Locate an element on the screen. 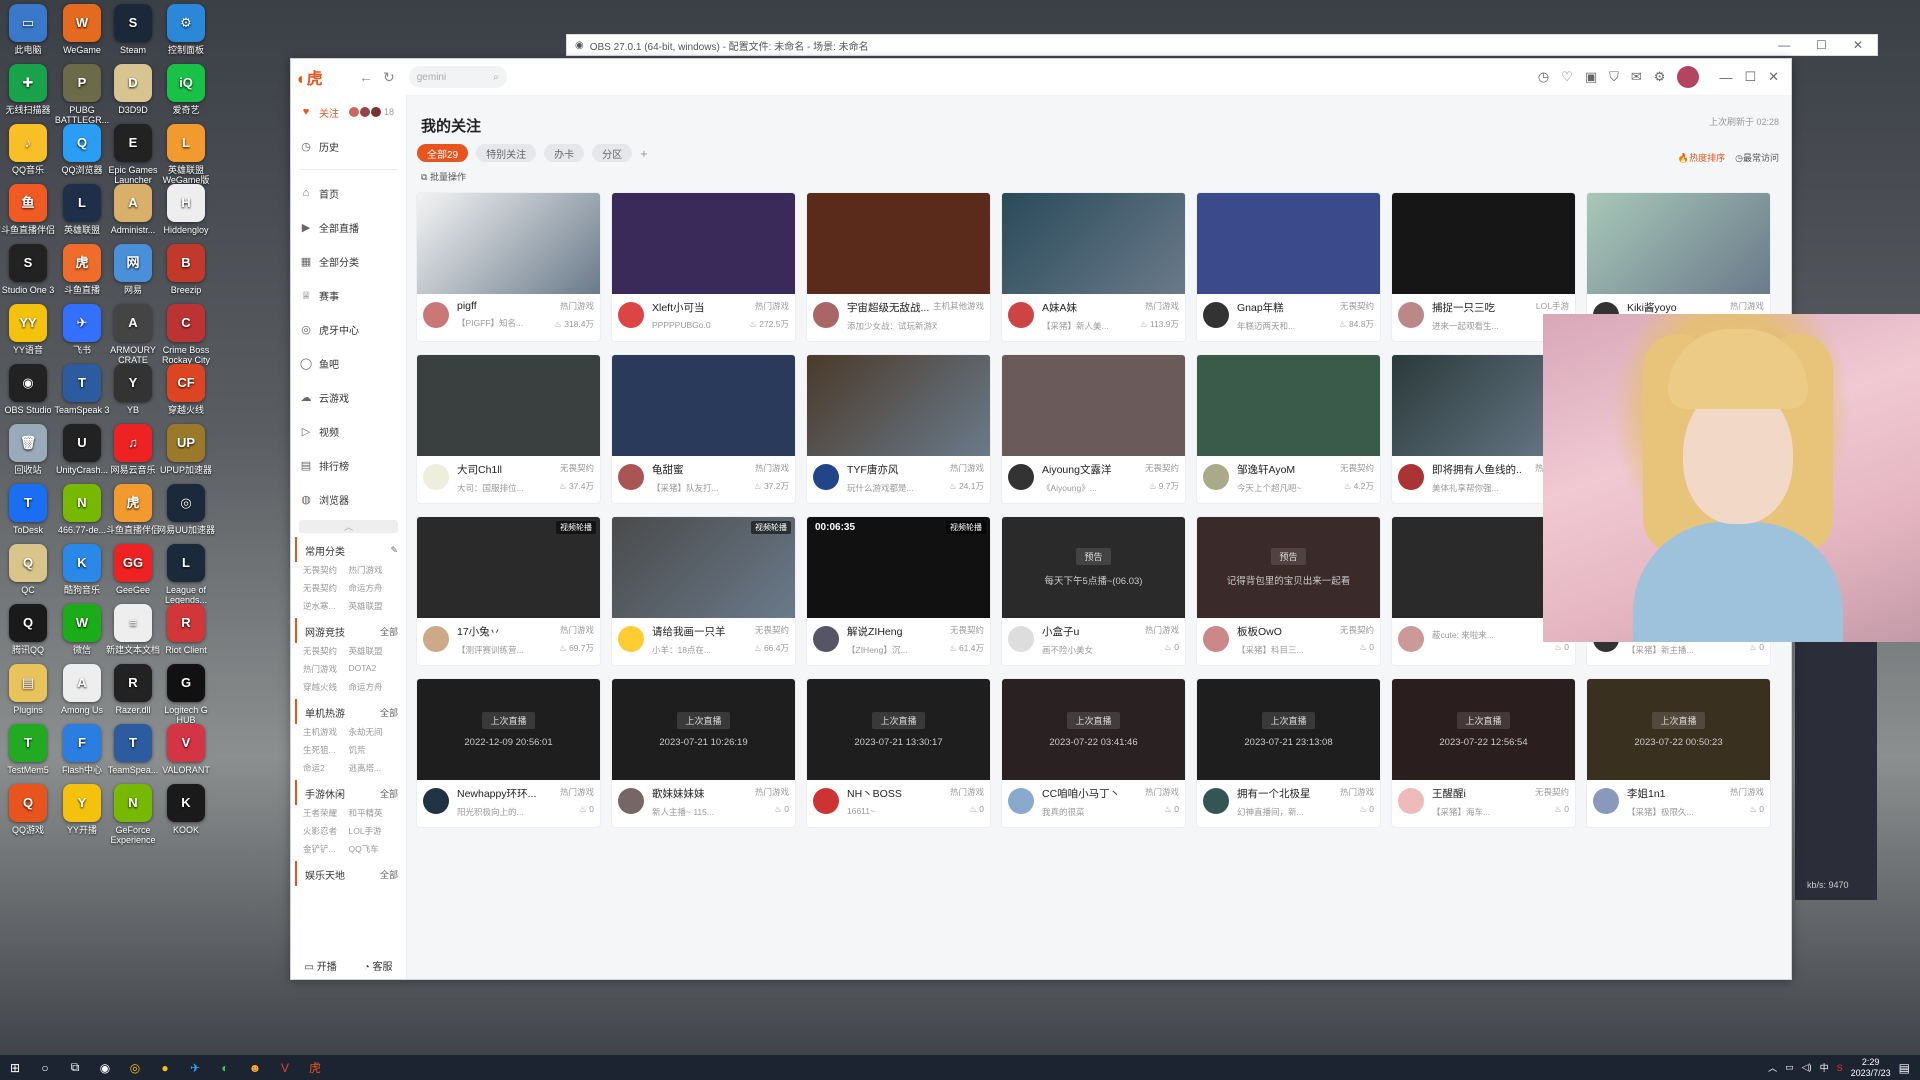 This screenshot has width=1920, height=1080. task-view-icon: ⧉ is located at coordinates (75, 1067).